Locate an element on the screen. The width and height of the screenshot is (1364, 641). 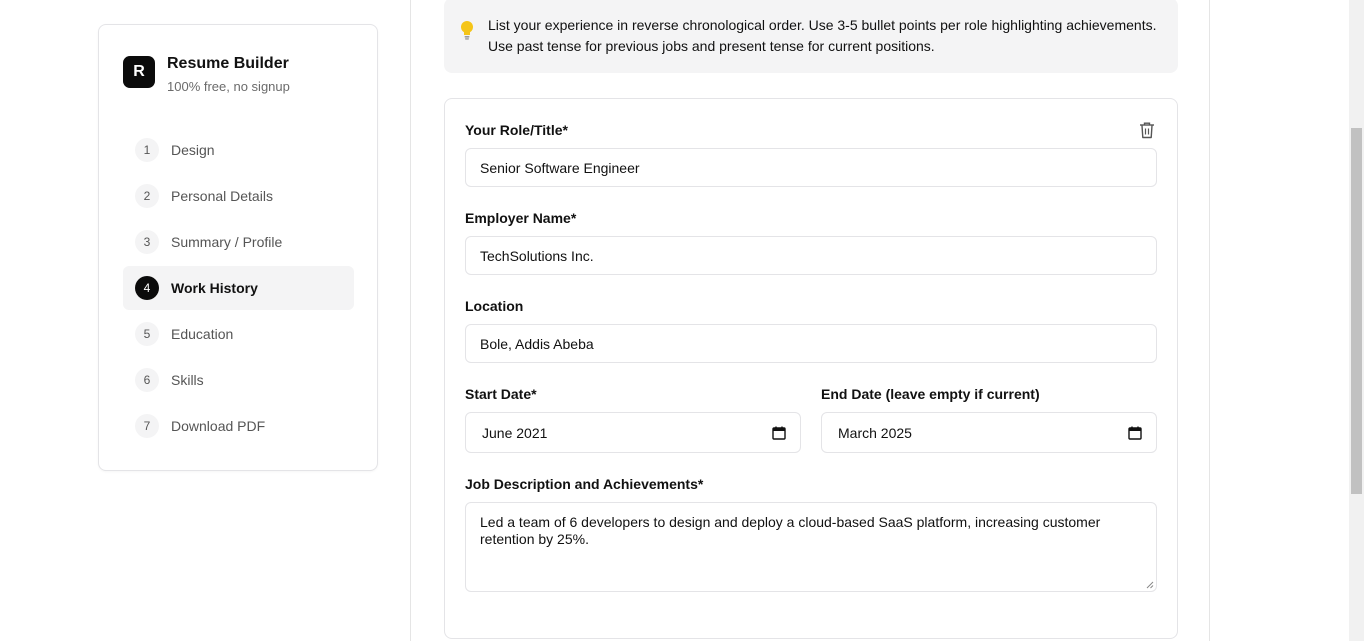
end-date-input: March 2025 is located at coordinates (989, 432).